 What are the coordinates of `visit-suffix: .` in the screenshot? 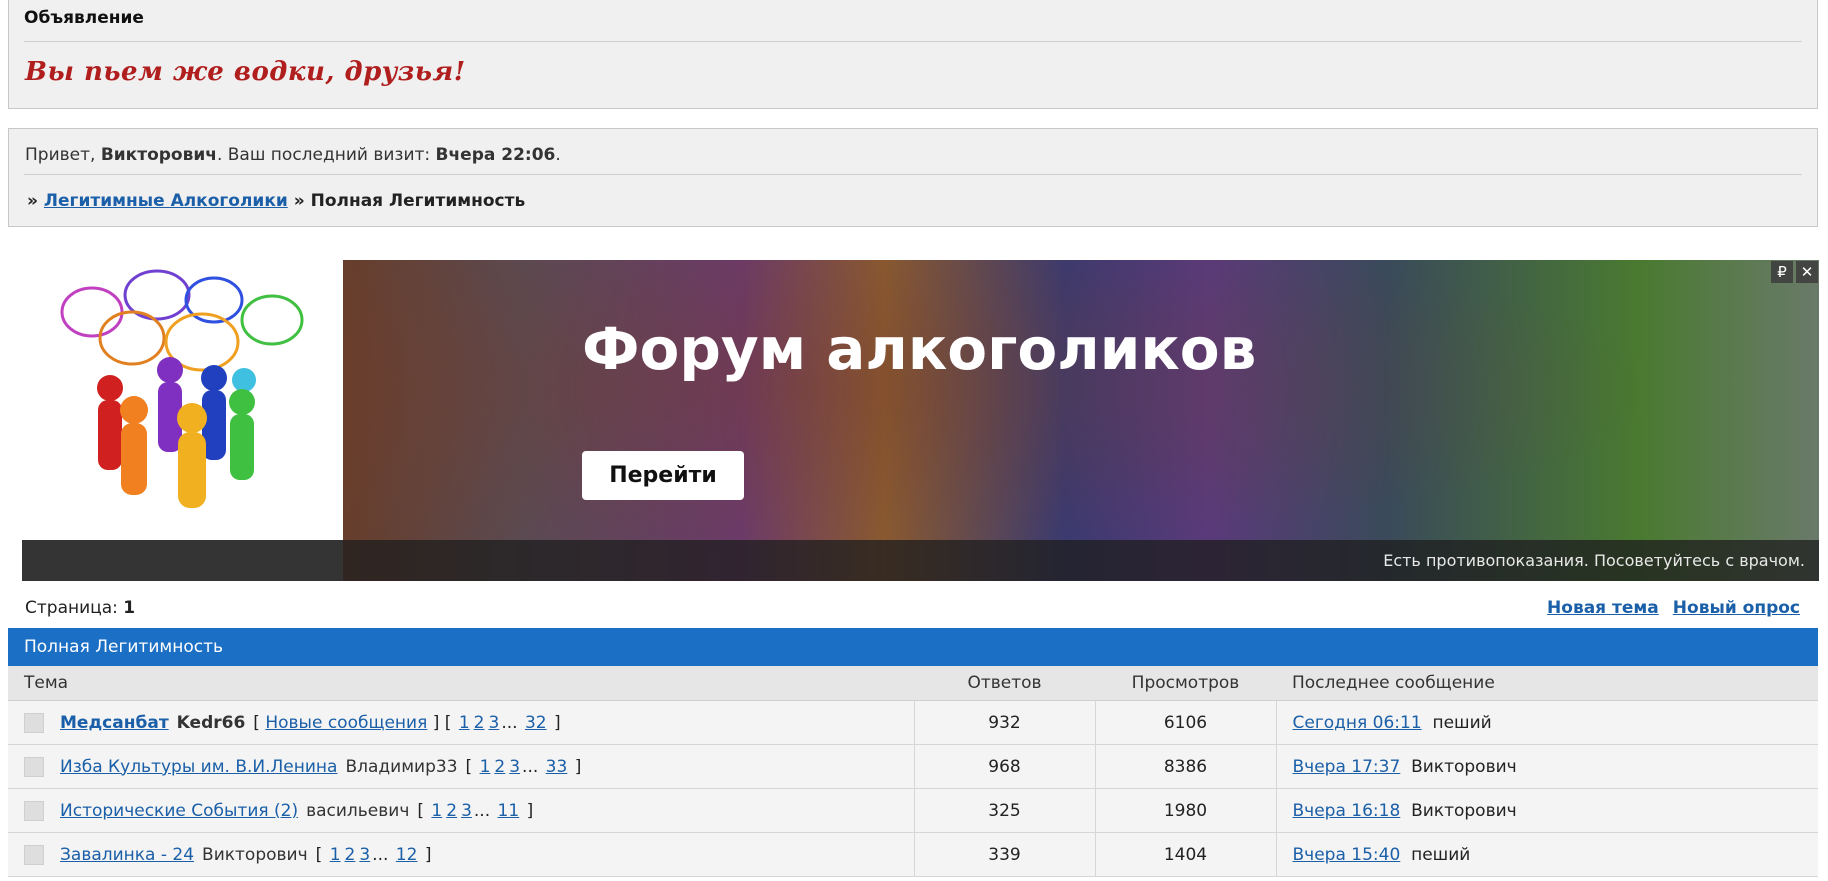 It's located at (558, 155).